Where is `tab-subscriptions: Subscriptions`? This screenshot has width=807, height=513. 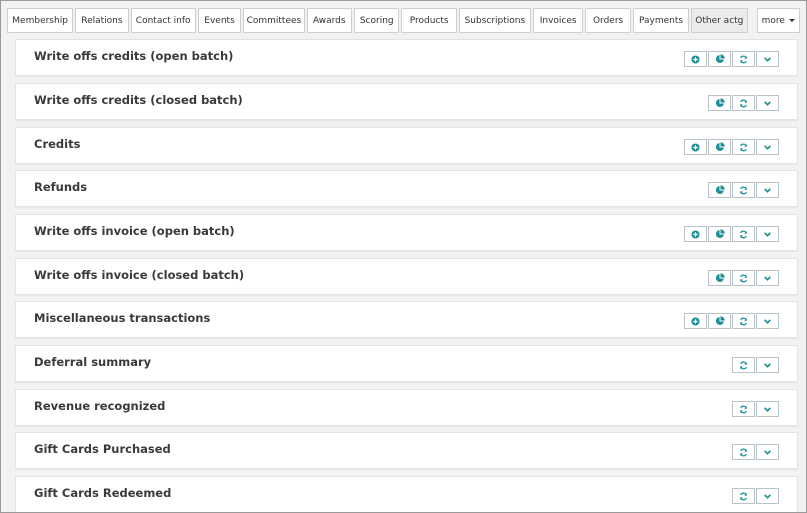
tab-subscriptions: Subscriptions is located at coordinates (494, 20).